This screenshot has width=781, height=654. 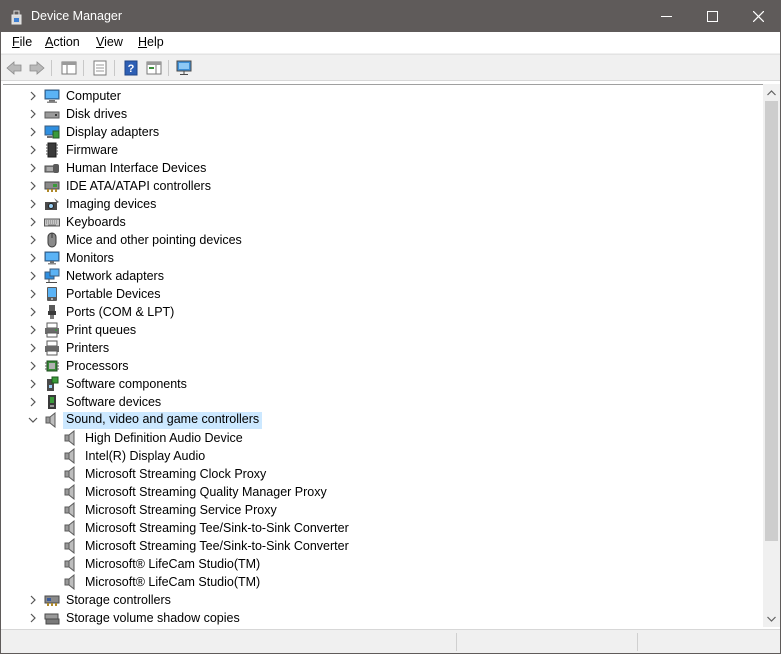 I want to click on tree-category: Storage volume shadow copies, so click(x=373, y=618).